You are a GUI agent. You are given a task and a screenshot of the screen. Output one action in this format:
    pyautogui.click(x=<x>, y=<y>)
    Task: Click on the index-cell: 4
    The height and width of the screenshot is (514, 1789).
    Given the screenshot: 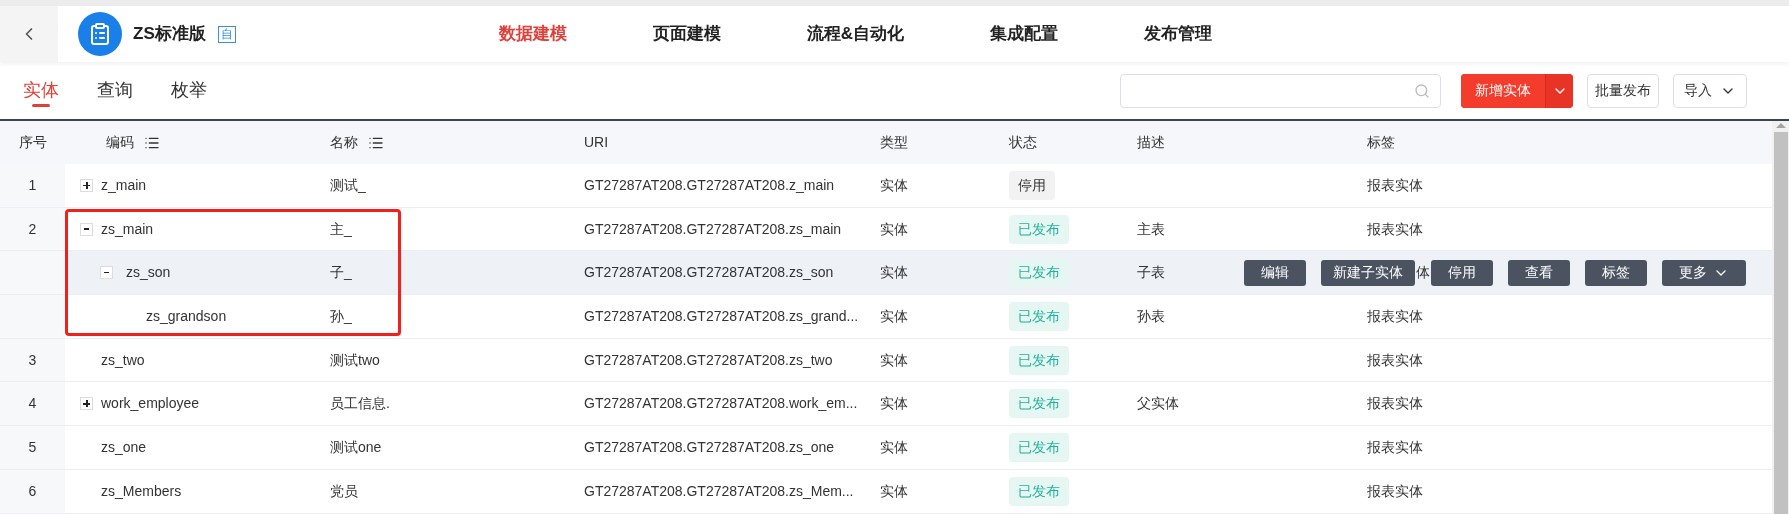 What is the action you would take?
    pyautogui.click(x=32, y=404)
    